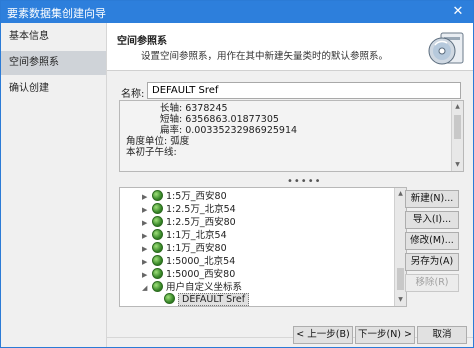 The height and width of the screenshot is (348, 474). Describe the element at coordinates (158, 141) in the screenshot. I see `info-row-angle-unit: 角度单位: 弧度` at that location.